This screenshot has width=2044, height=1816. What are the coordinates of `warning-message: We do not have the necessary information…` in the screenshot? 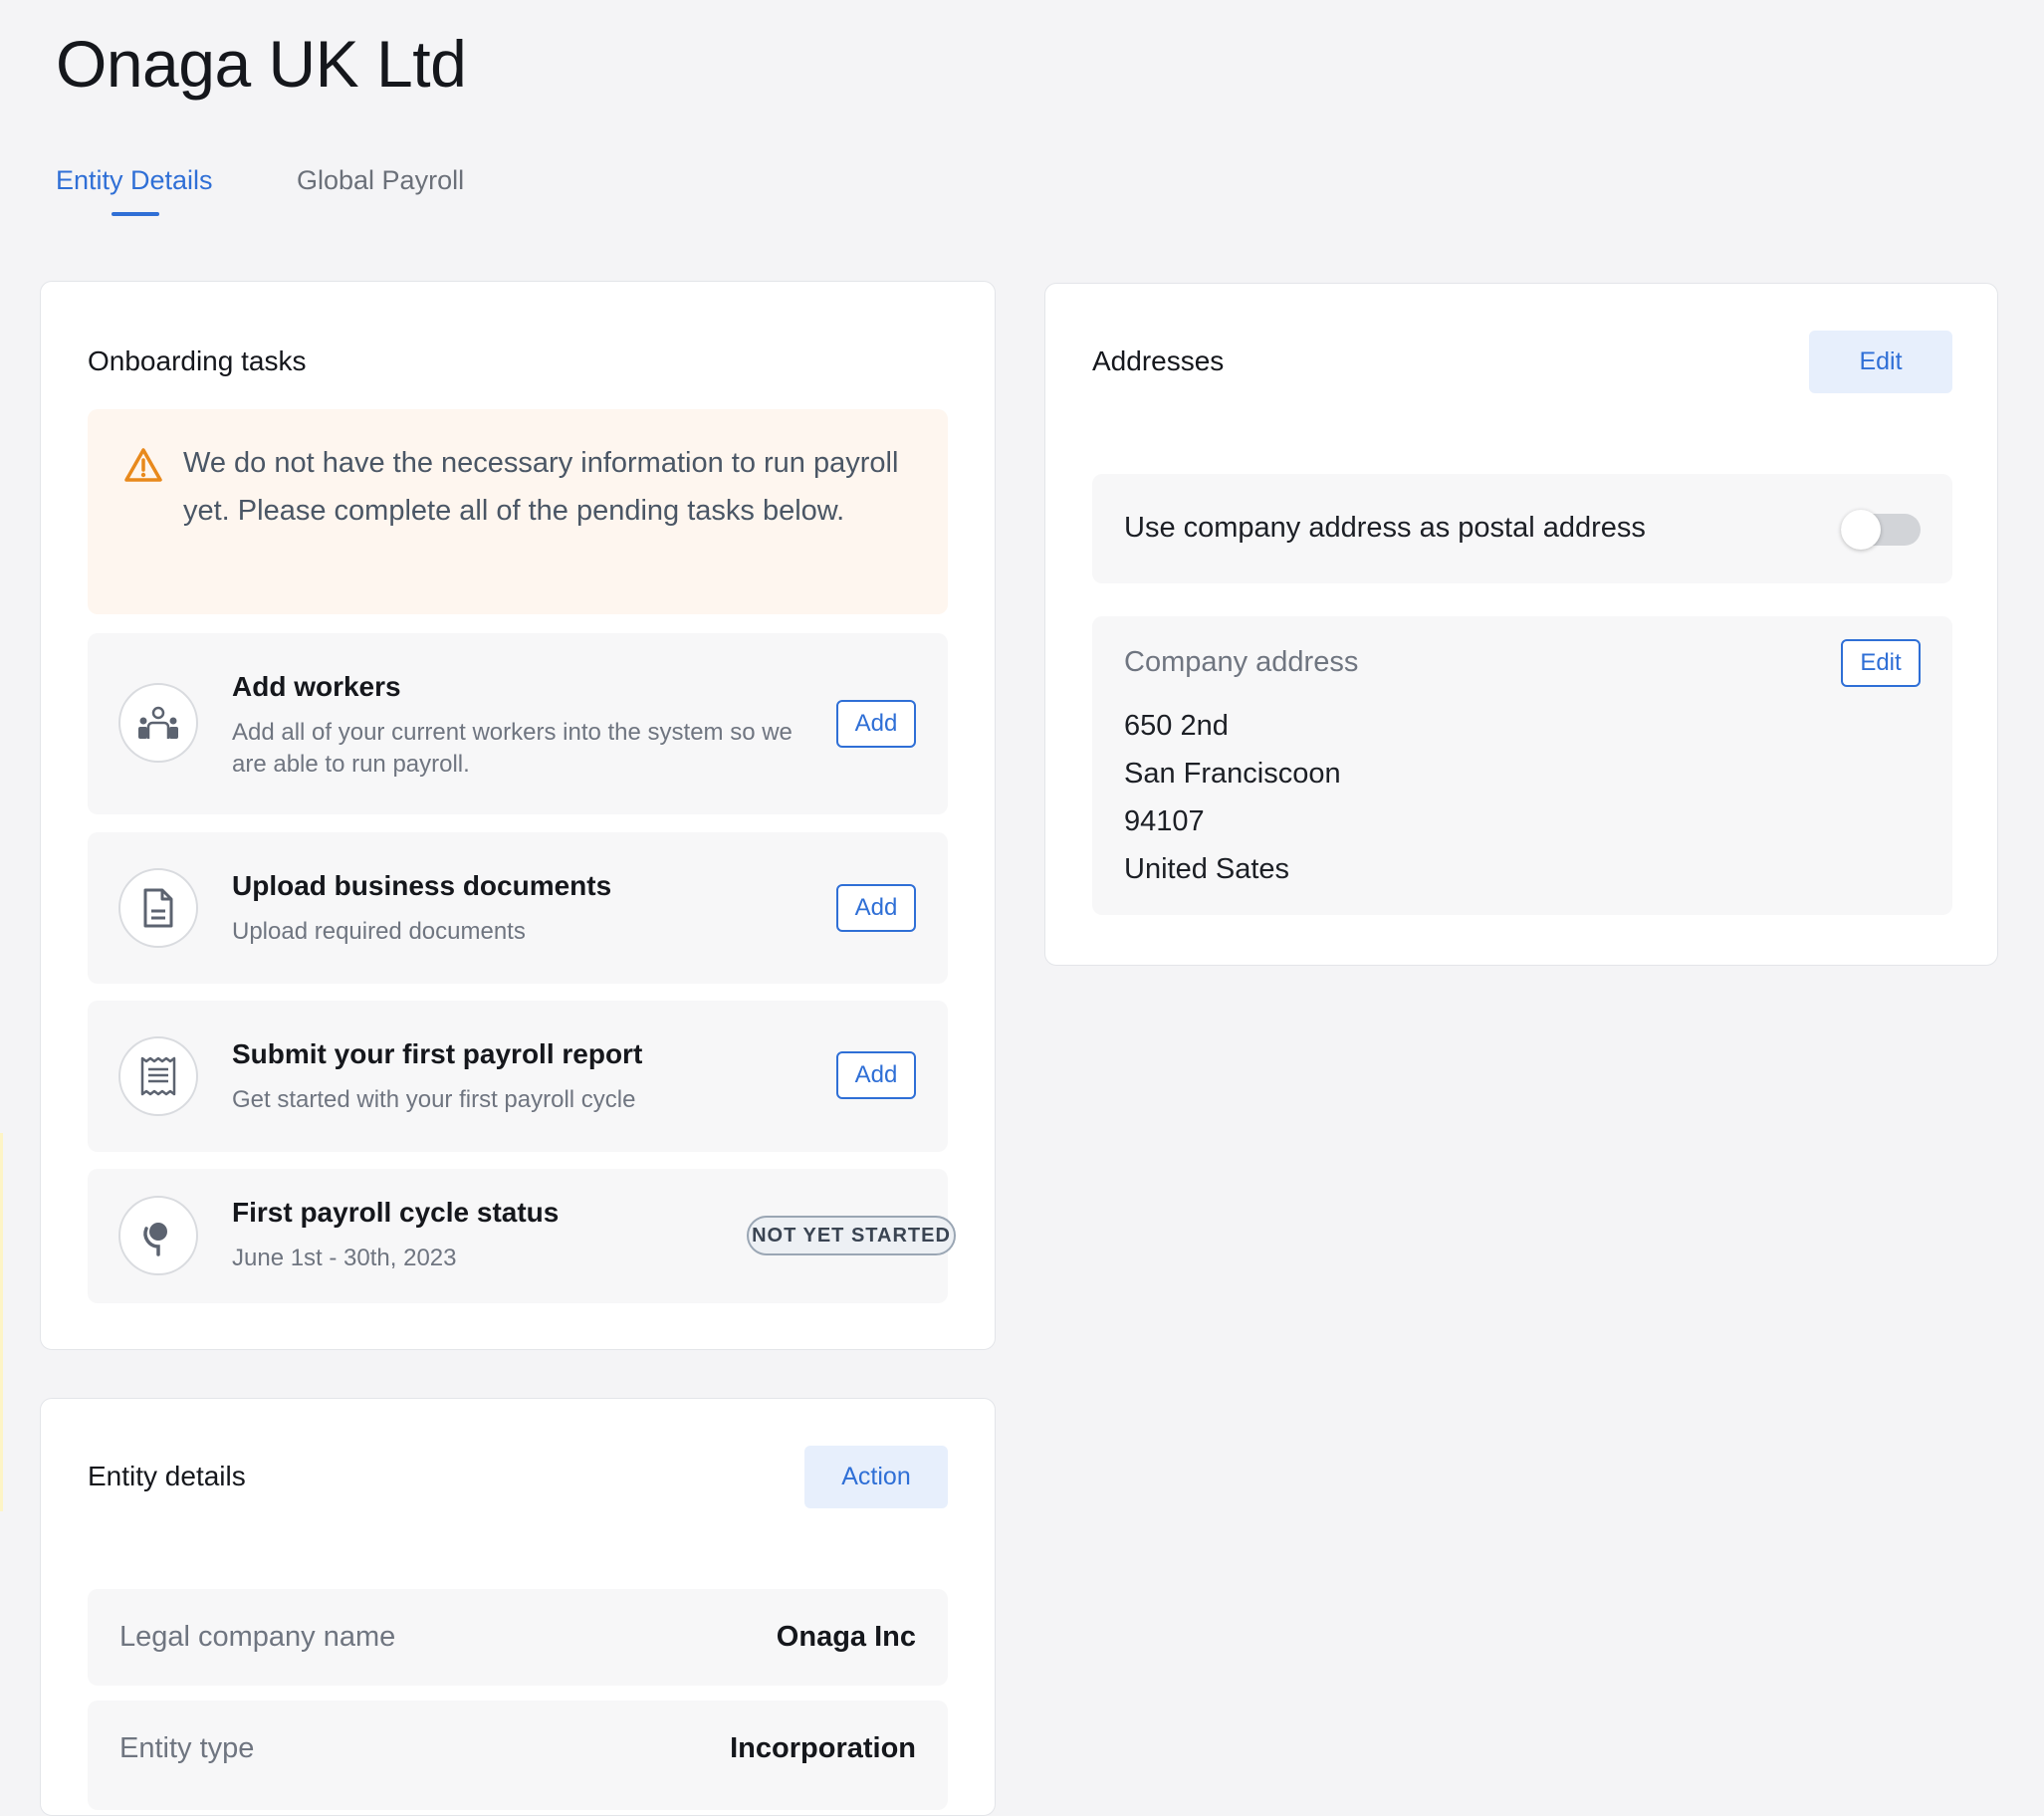 It's located at (541, 487).